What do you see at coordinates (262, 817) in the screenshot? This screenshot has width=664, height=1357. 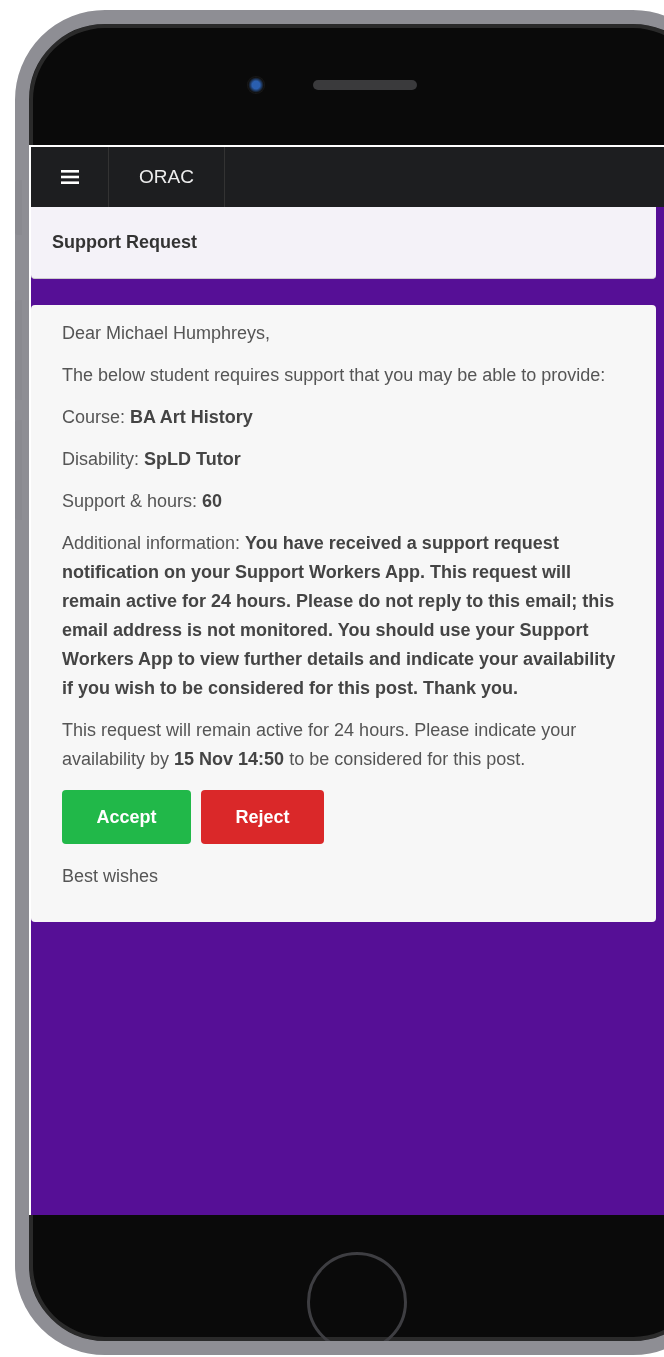 I see `reject-button: Reject` at bounding box center [262, 817].